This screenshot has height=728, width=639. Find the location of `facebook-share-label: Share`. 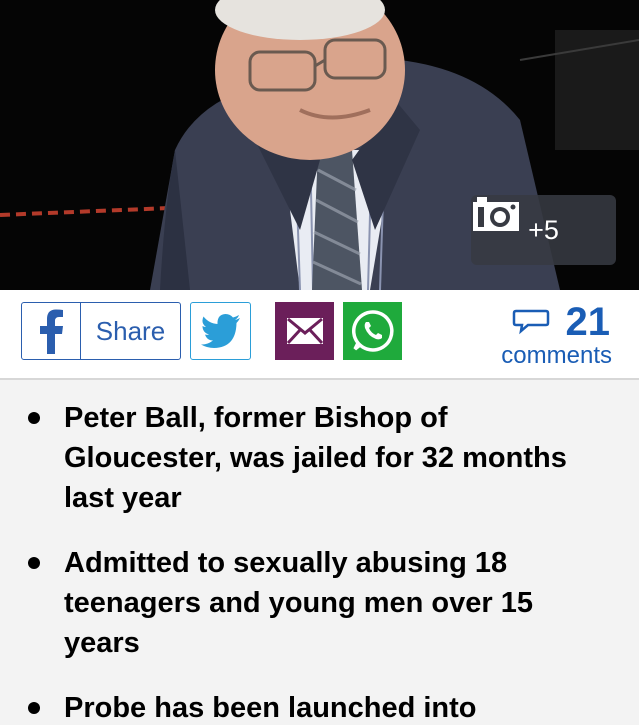

facebook-share-label: Share is located at coordinates (130, 330).